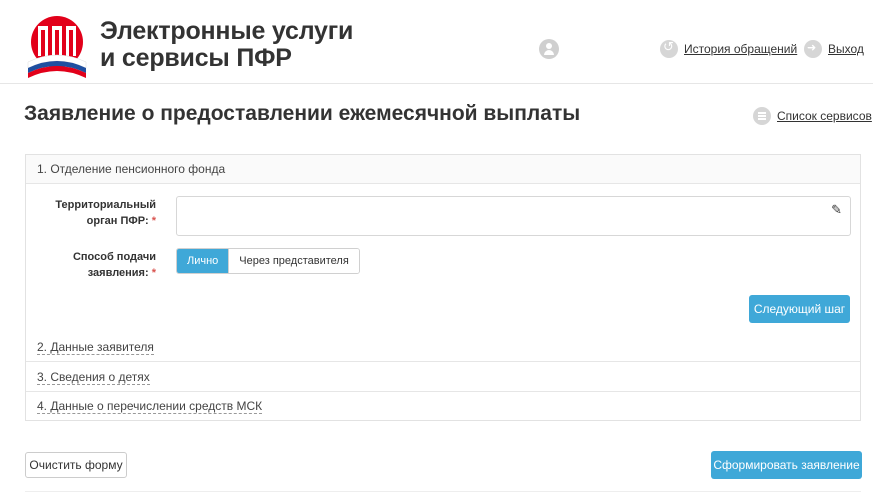 The width and height of the screenshot is (873, 493). Describe the element at coordinates (836, 210) in the screenshot. I see `pencil-icon: ✎` at that location.